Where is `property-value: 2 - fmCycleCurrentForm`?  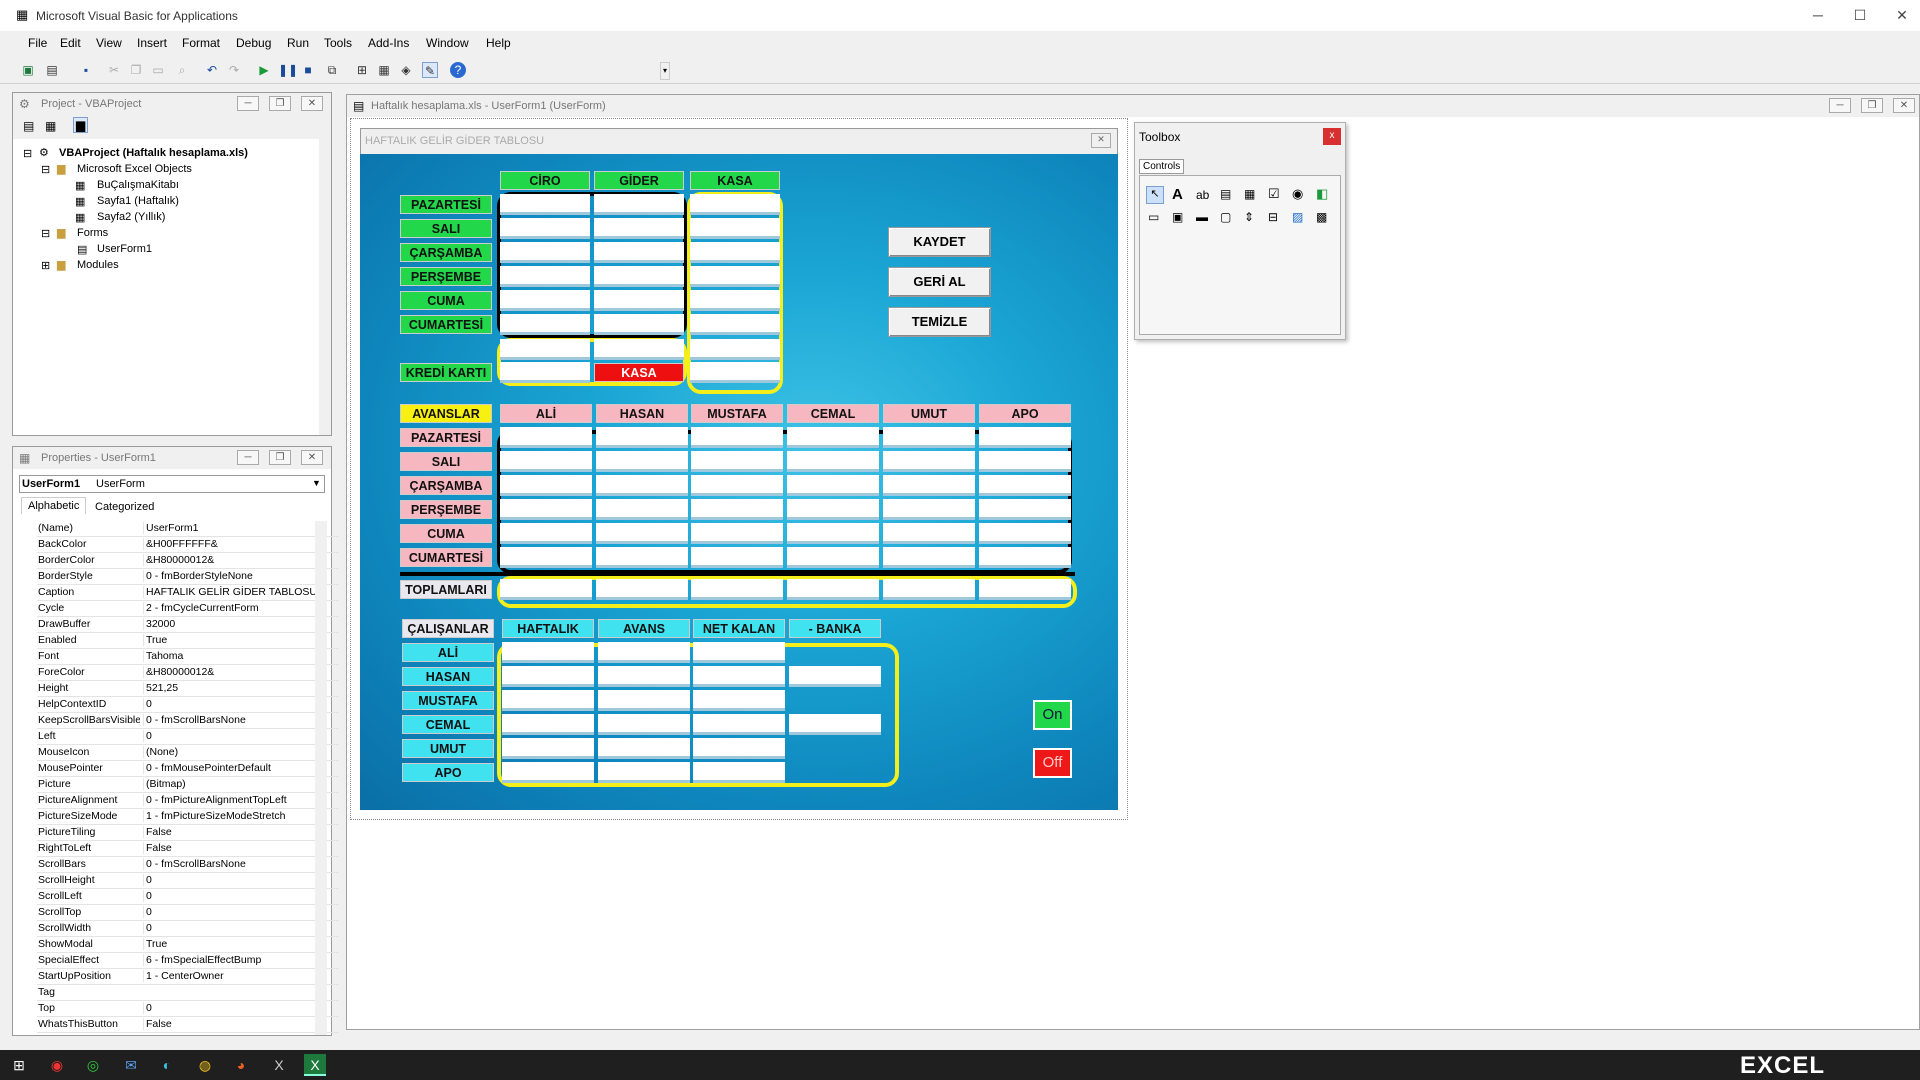 property-value: 2 - fmCycleCurrentForm is located at coordinates (240, 608).